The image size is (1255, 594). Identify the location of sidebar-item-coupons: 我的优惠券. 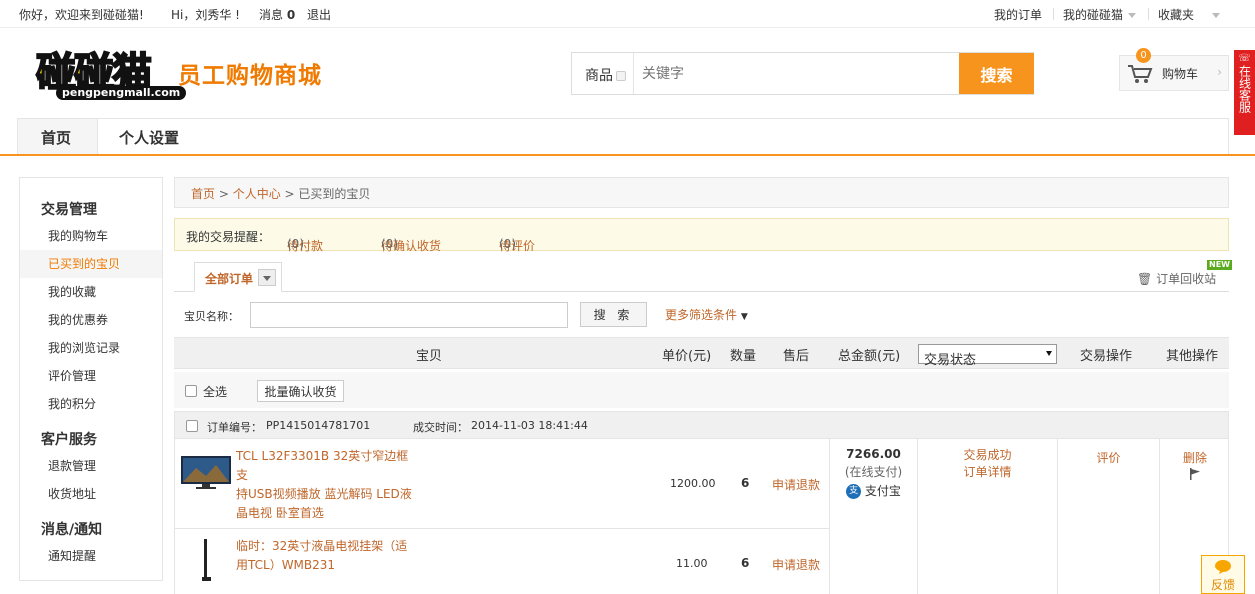
(91, 320).